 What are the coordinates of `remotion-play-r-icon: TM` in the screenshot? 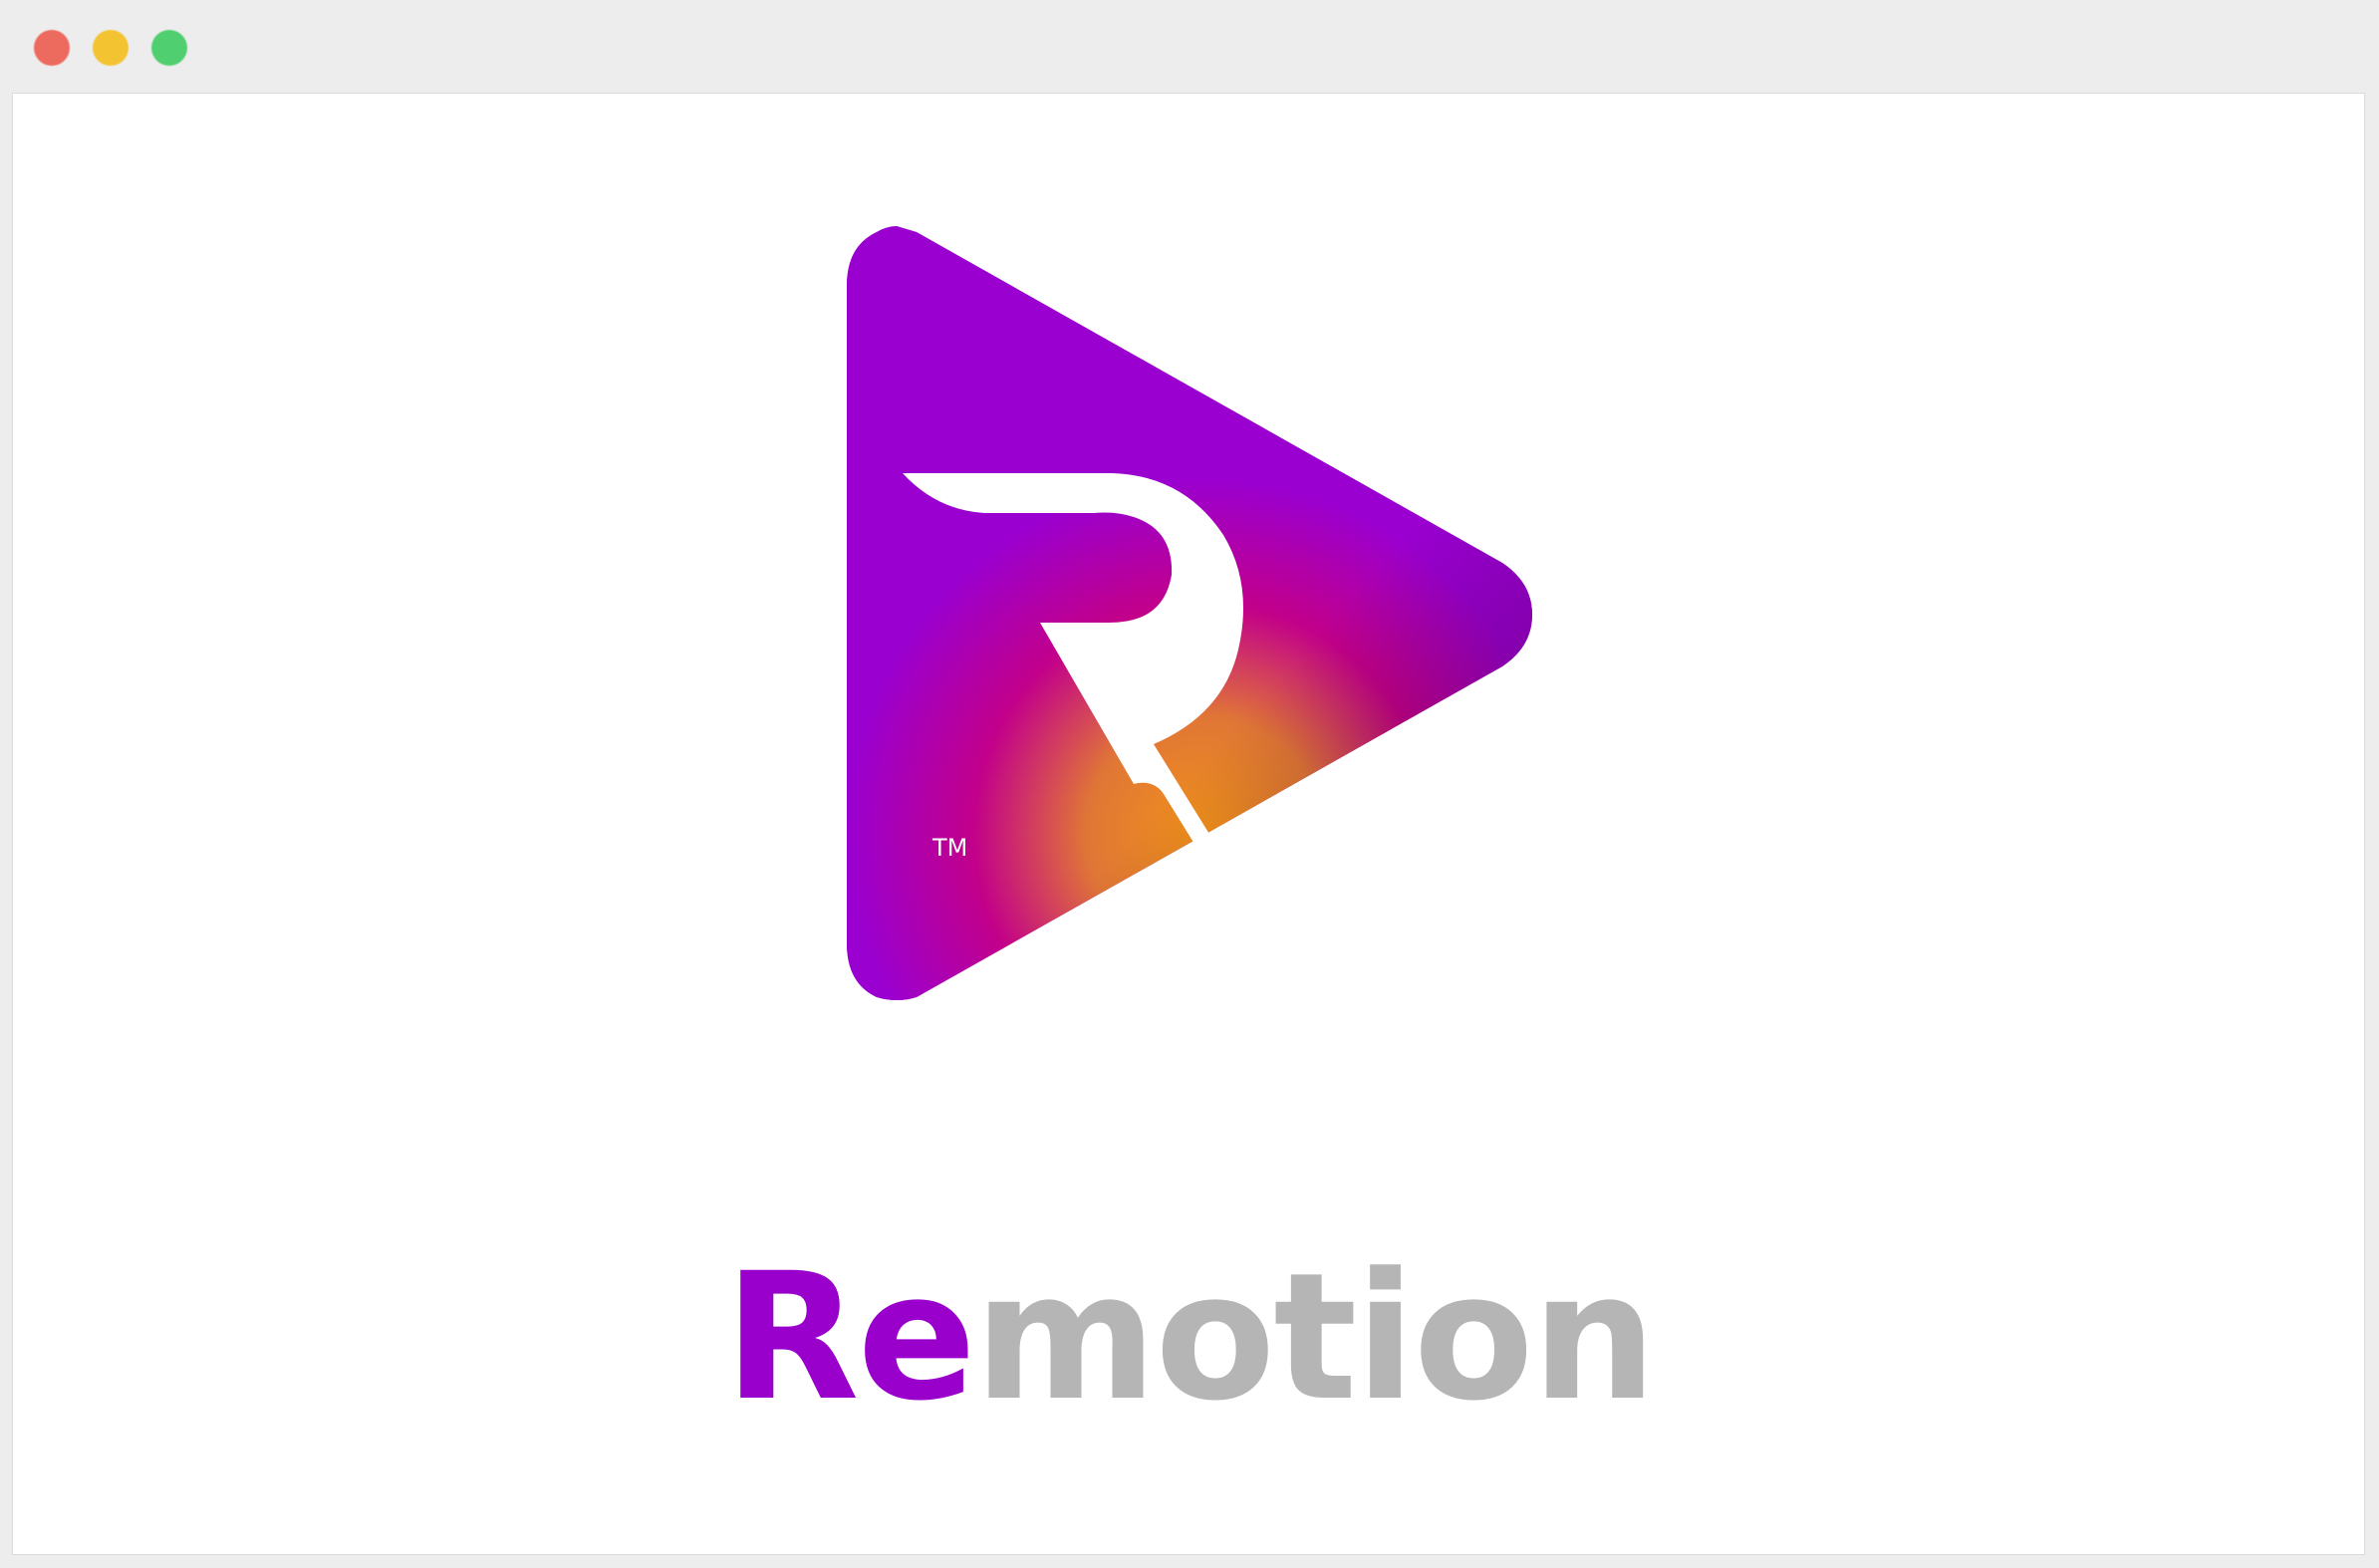 It's located at (1190, 613).